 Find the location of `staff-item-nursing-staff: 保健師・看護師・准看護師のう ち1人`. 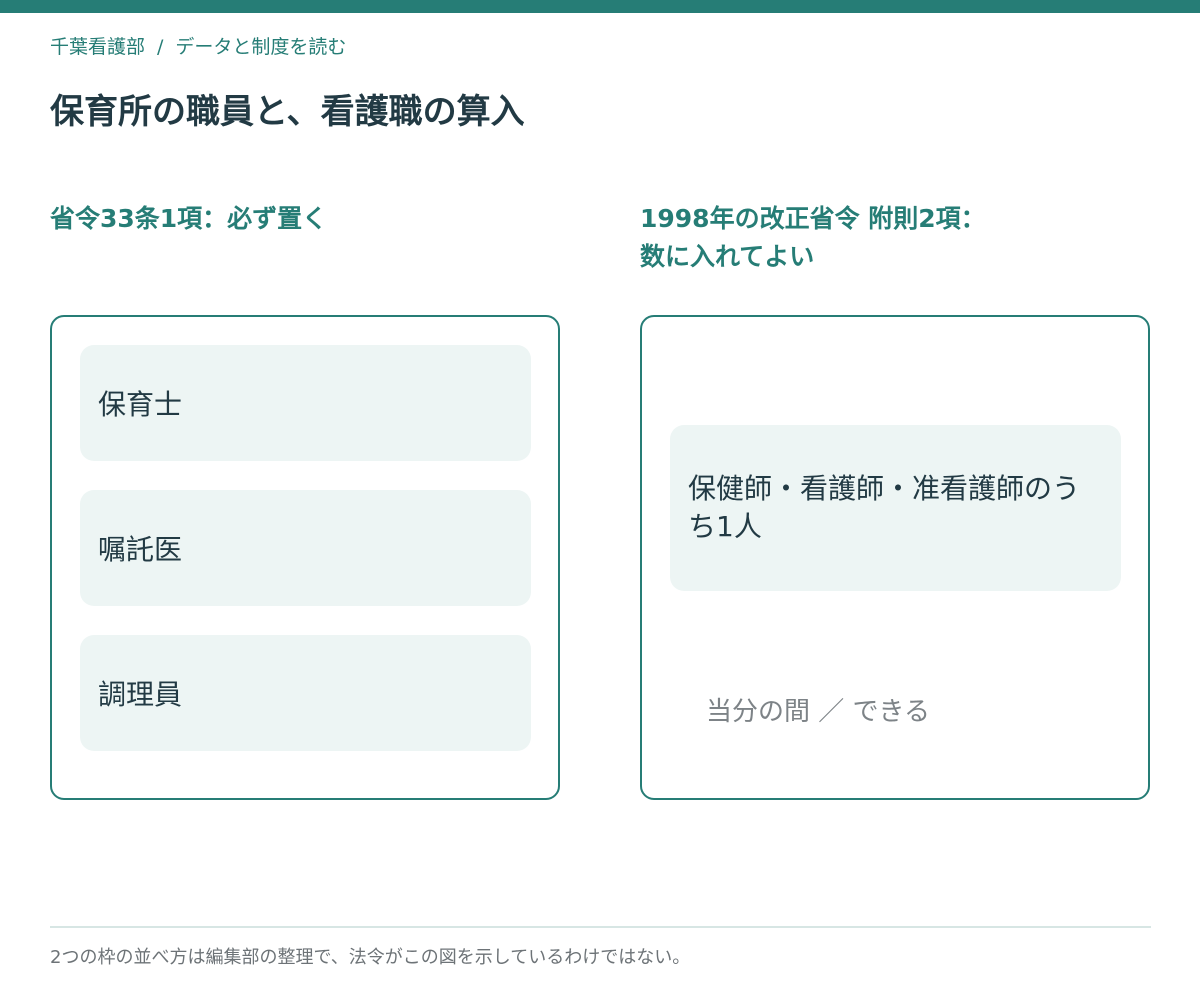

staff-item-nursing-staff: 保健師・看護師・准看護師のう ち1人 is located at coordinates (895, 508).